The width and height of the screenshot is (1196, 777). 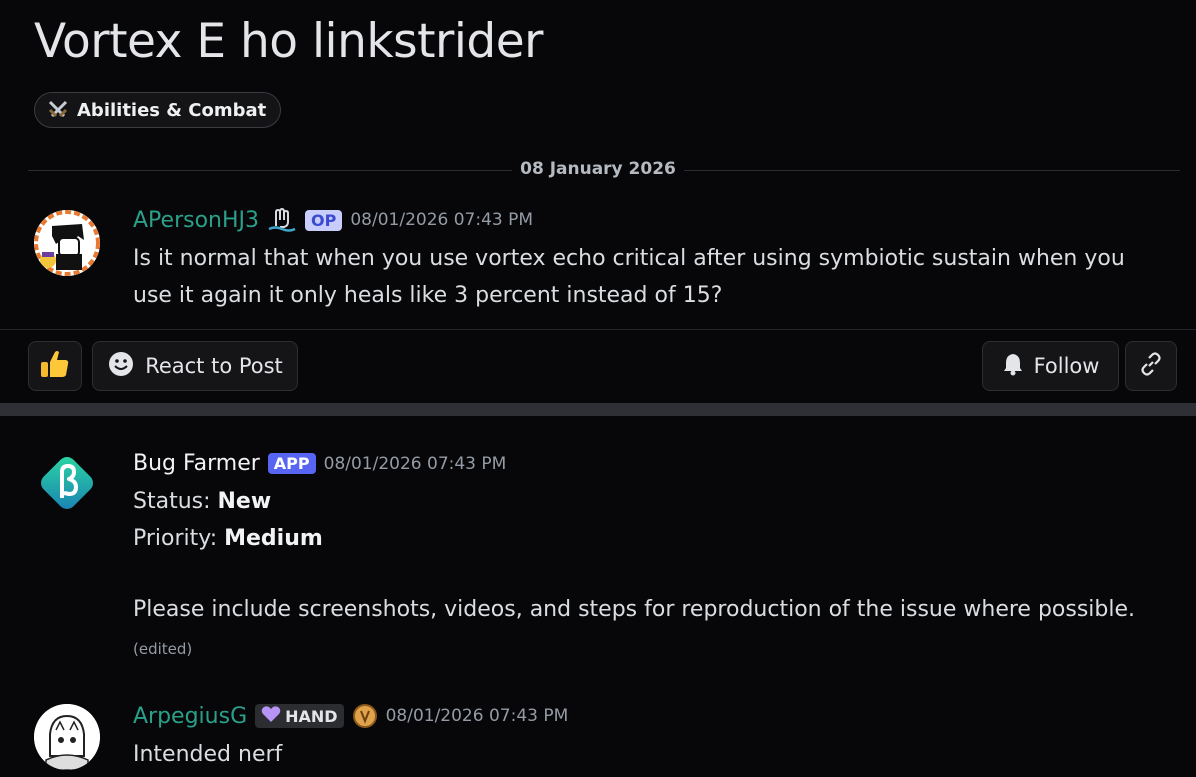 I want to click on thumbs-up-icon, so click(x=55, y=366).